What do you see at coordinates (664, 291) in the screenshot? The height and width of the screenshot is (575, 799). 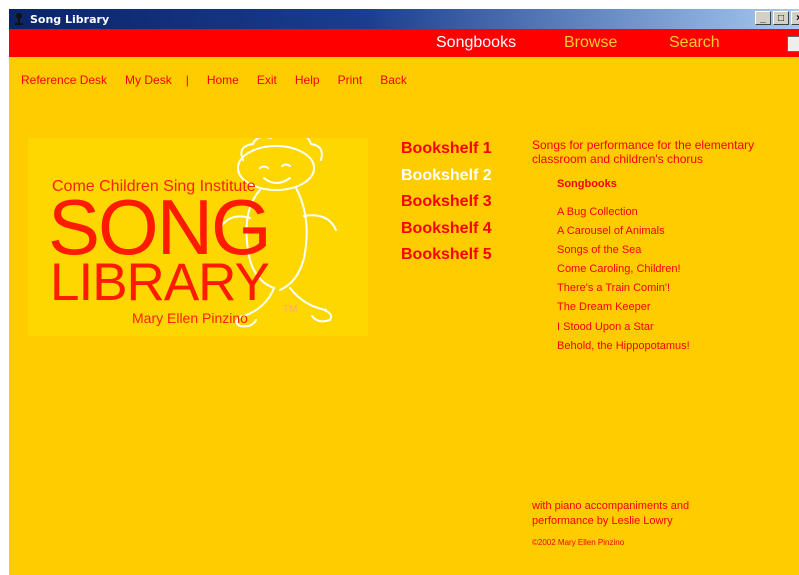 I see `song-link: There's a Train Comin'!` at bounding box center [664, 291].